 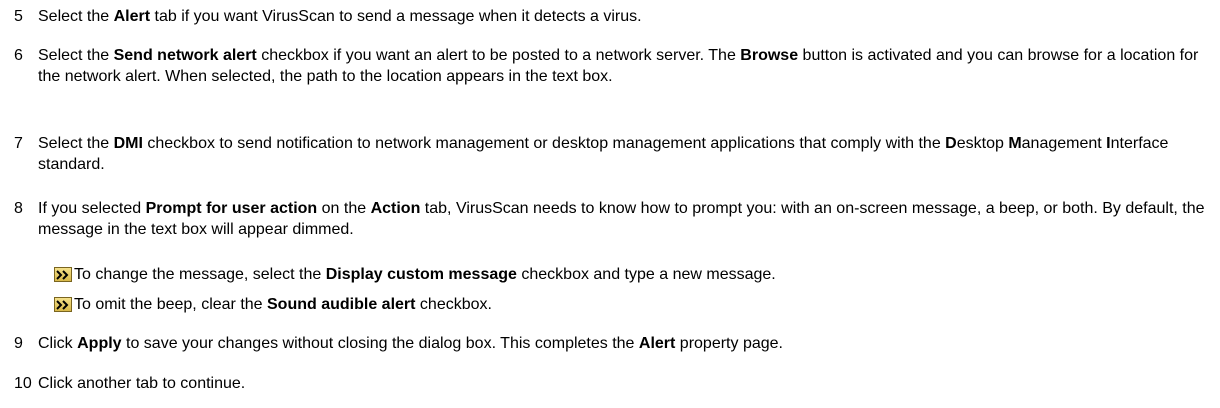 I want to click on step-number: 10, so click(x=23, y=383).